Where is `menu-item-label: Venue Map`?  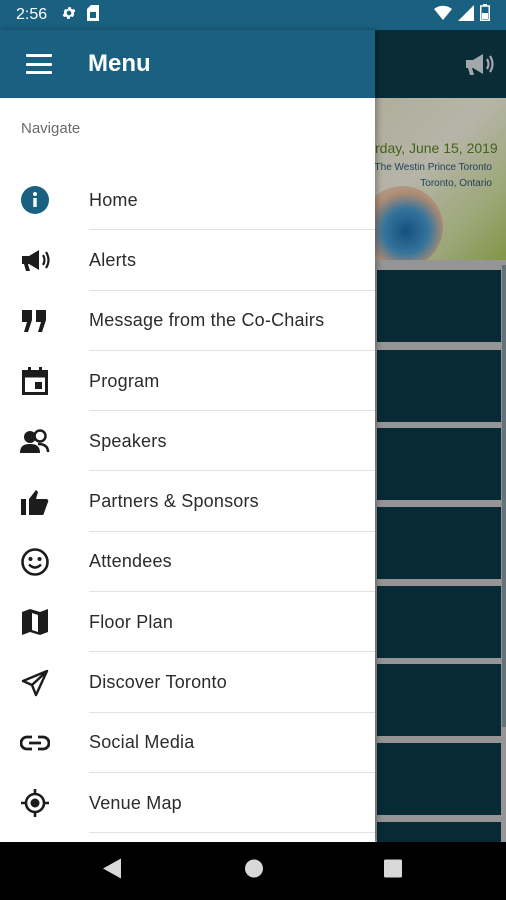
menu-item-label: Venue Map is located at coordinates (135, 802).